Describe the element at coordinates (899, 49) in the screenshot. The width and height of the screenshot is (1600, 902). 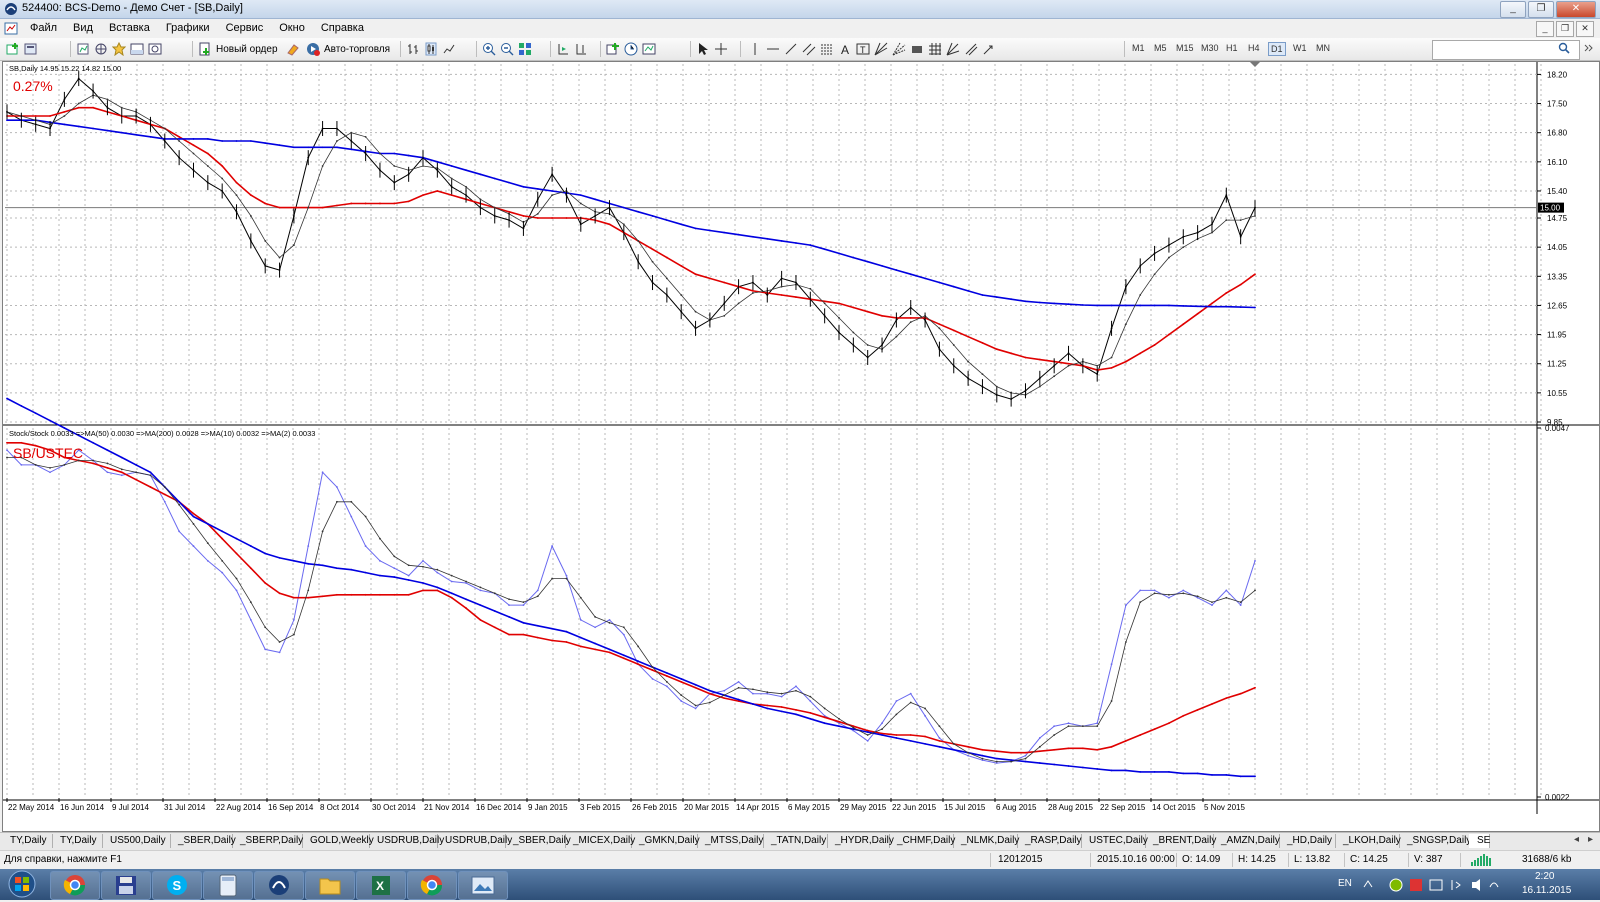
I see `fibo-fan-icon` at that location.